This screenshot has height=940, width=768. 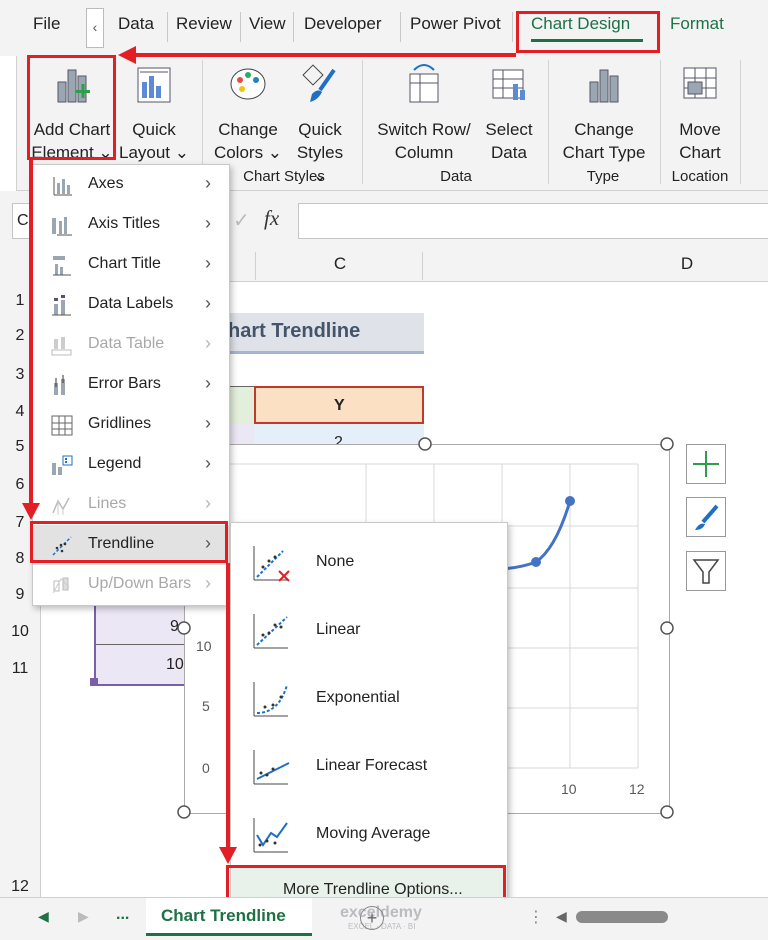 I want to click on chart-styles-button, so click(x=706, y=517).